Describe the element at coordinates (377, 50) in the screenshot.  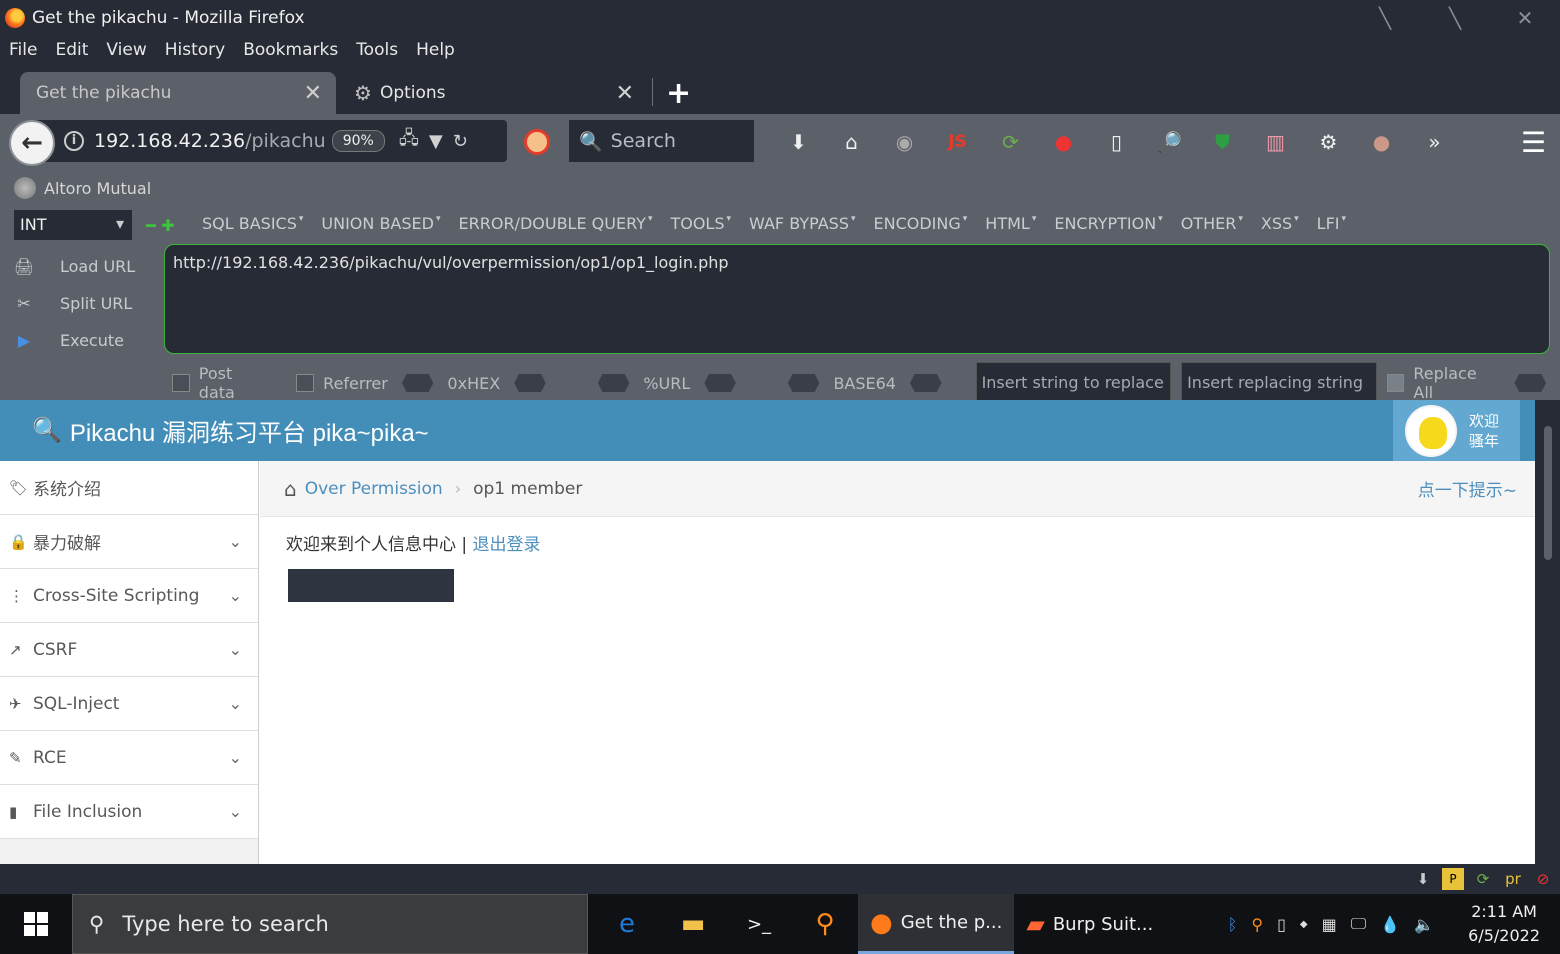
I see `menu-tools: Tools` at that location.